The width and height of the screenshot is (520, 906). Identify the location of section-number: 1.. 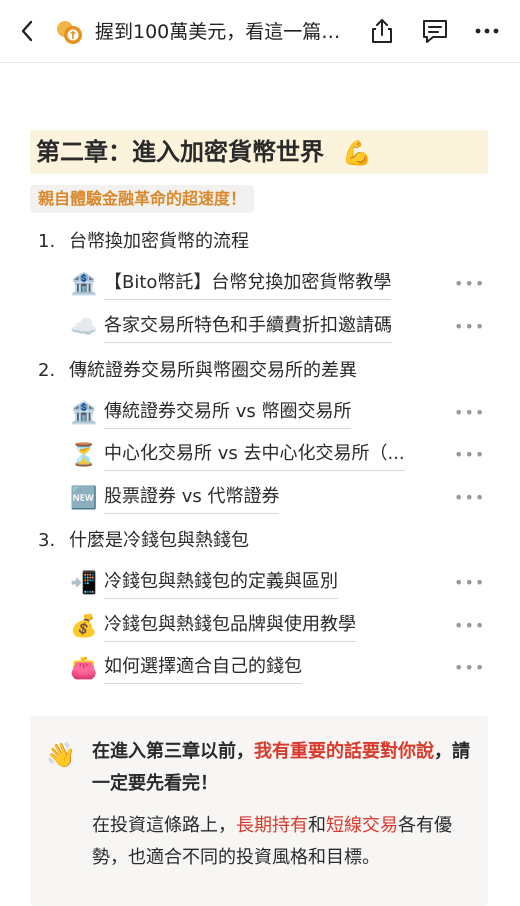
(47, 241).